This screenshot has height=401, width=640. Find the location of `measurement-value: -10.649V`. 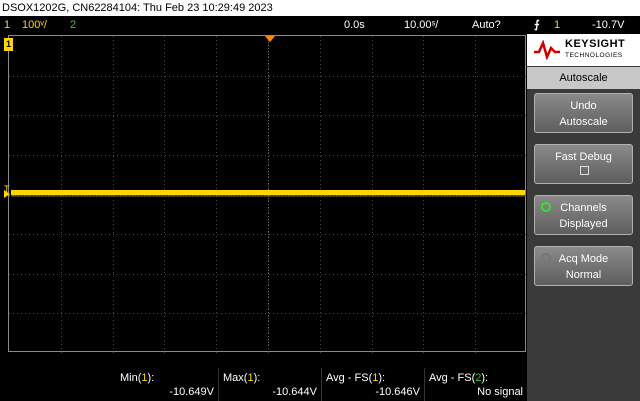

measurement-value: -10.649V is located at coordinates (191, 392).